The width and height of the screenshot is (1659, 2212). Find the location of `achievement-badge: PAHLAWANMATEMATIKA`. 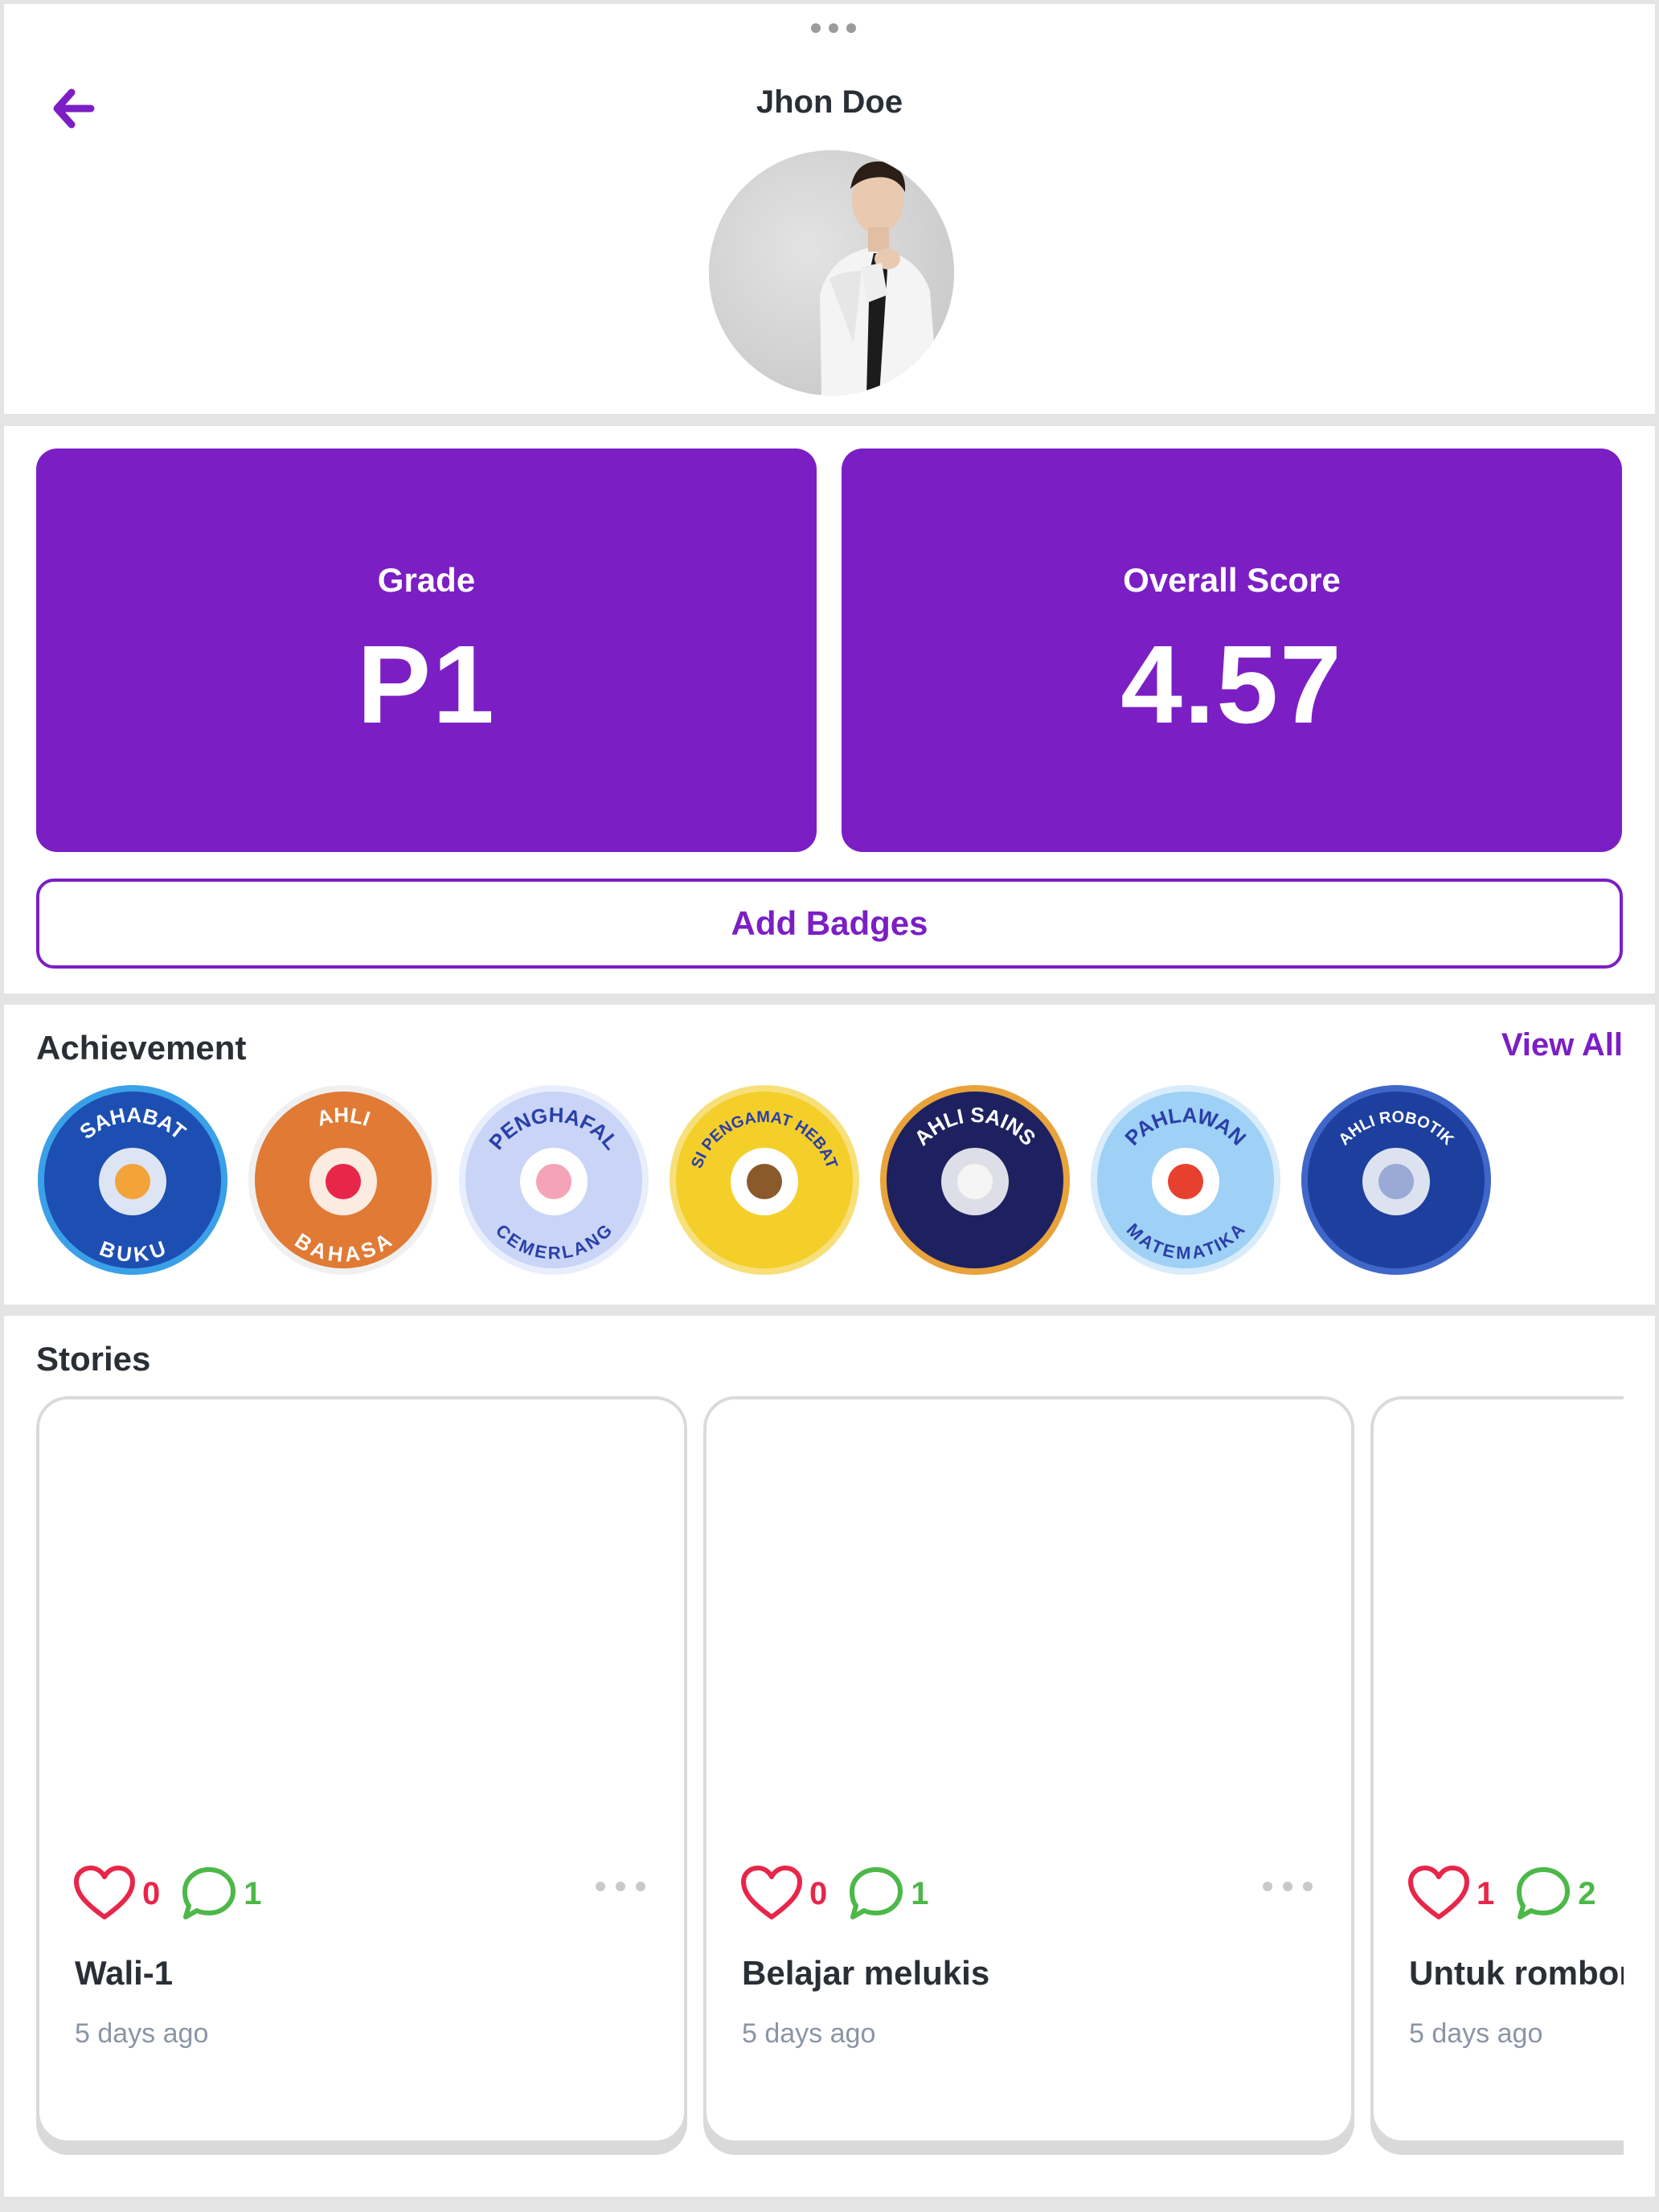

achievement-badge: PAHLAWANMATEMATIKA is located at coordinates (1185, 1179).